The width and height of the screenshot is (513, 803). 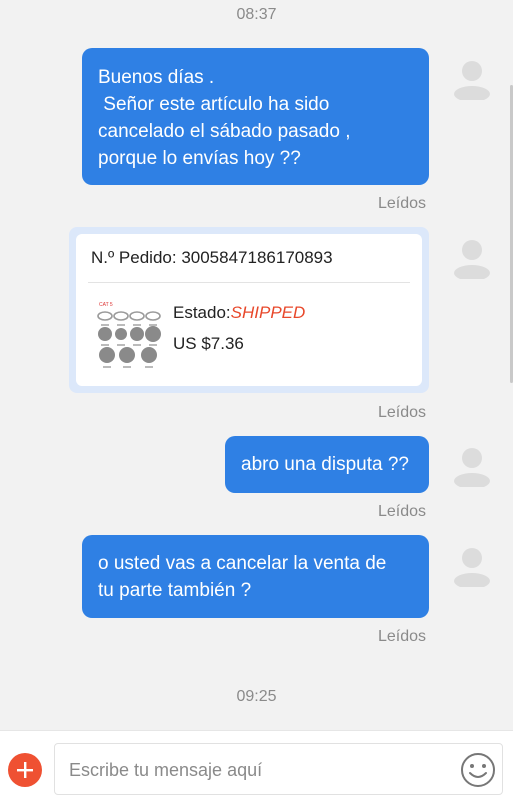 I want to click on order-status: Estado:SHIPPED, so click(x=239, y=313).